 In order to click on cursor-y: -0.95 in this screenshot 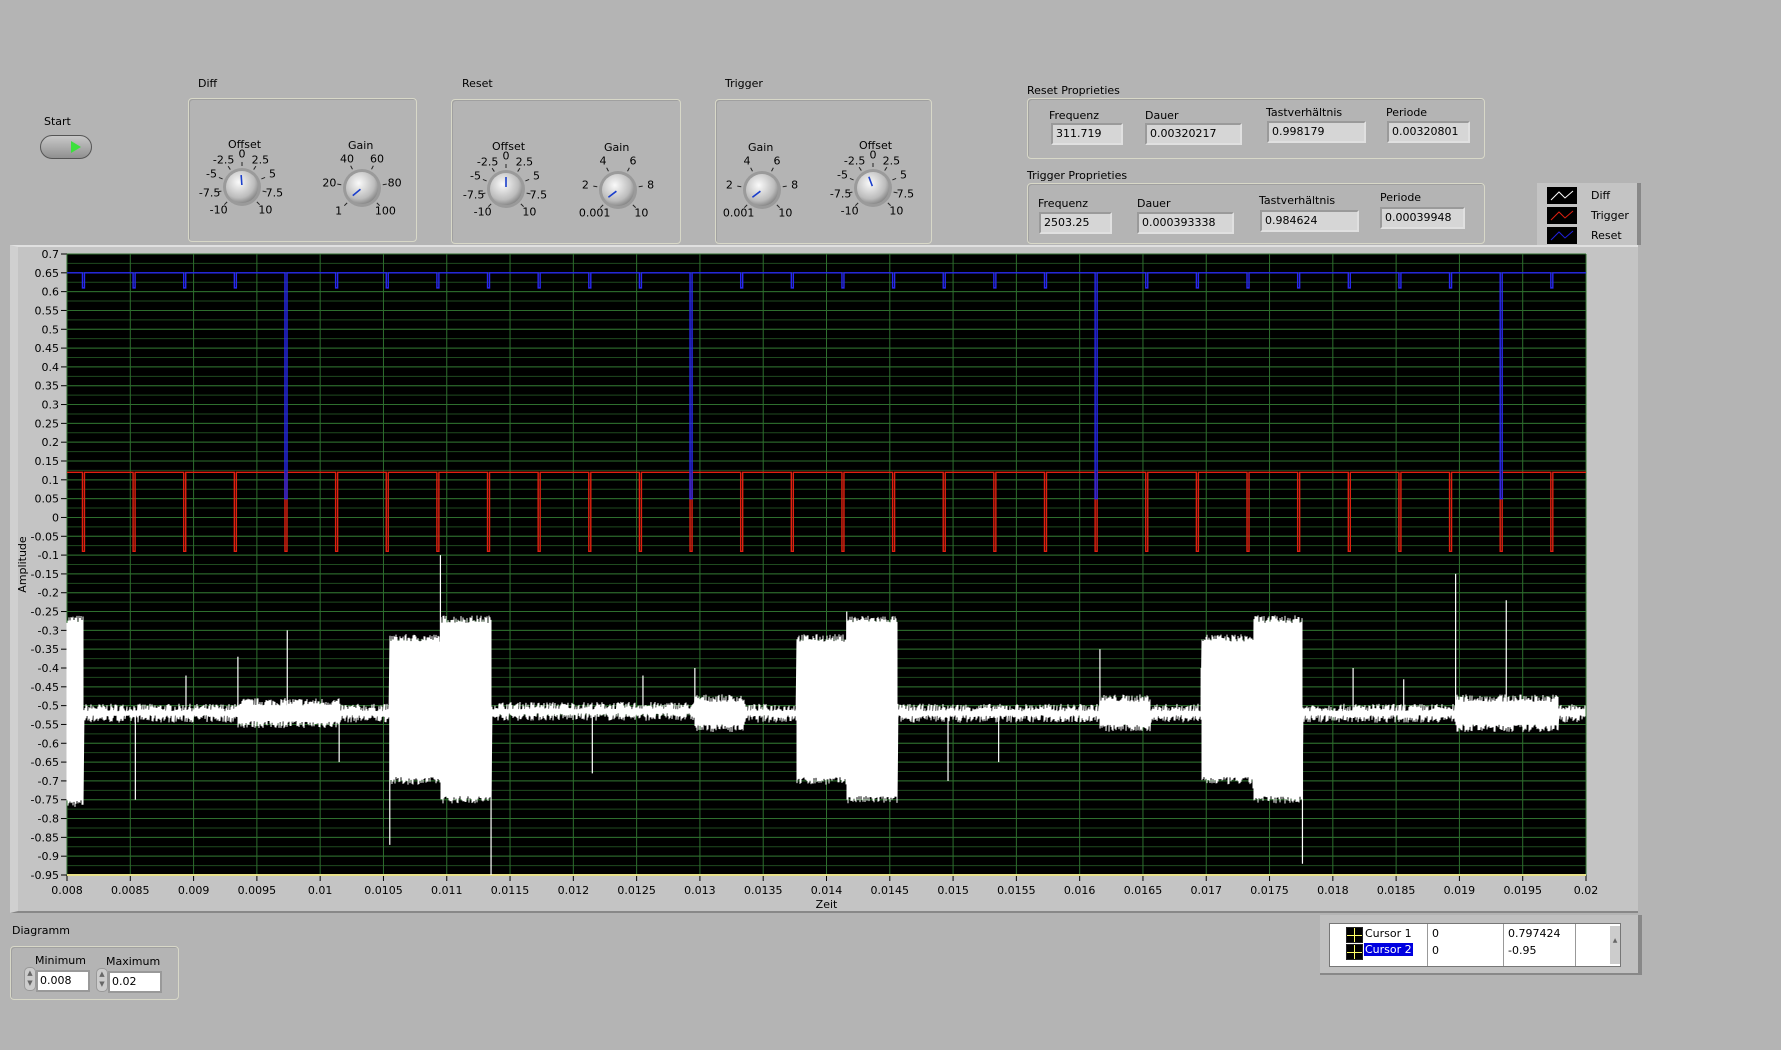, I will do `click(1522, 950)`.